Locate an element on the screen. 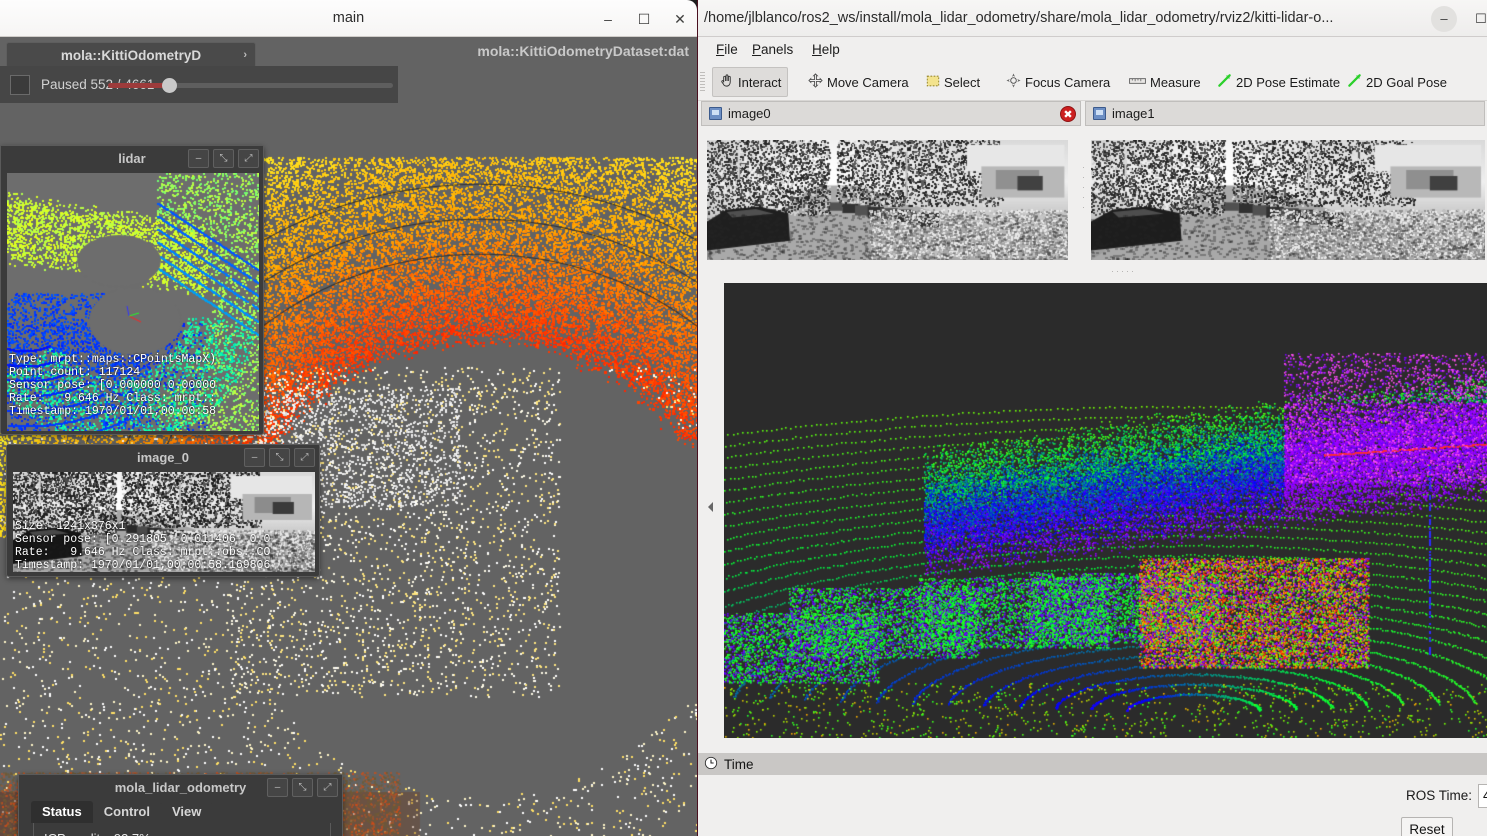  tool-2d-pose-estimate: 2D Pose Estimate is located at coordinates (1278, 82).